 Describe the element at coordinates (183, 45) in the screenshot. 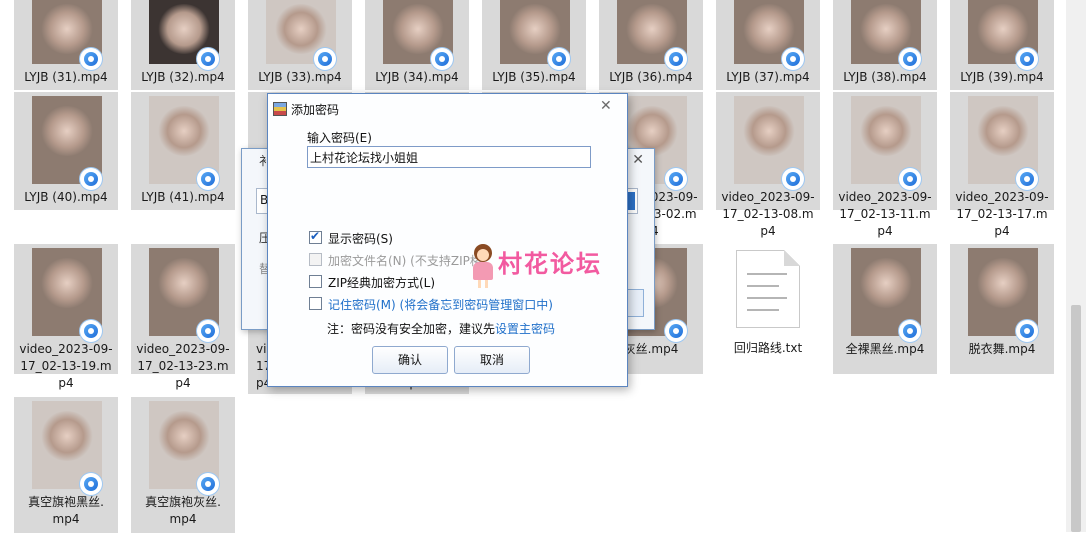

I see `video-file-item: LYJB (32).mp4` at that location.